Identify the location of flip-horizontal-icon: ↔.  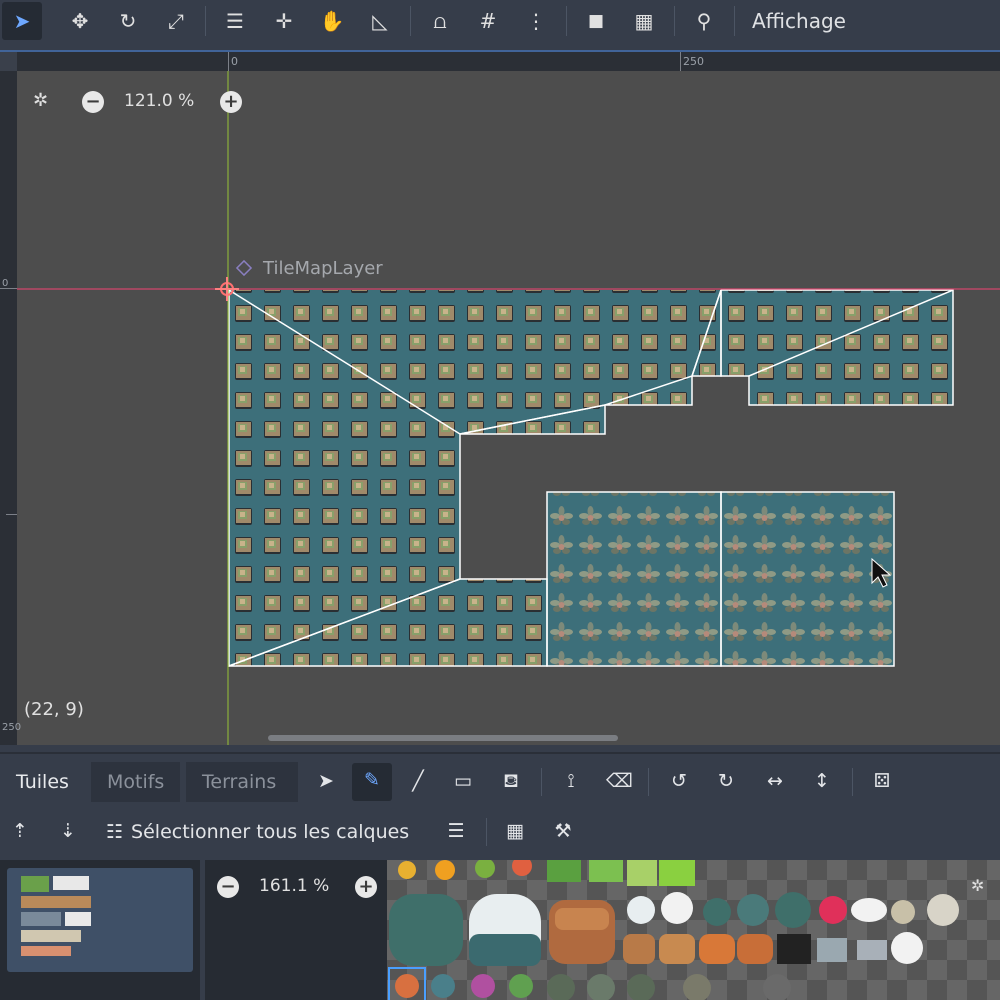
(775, 781).